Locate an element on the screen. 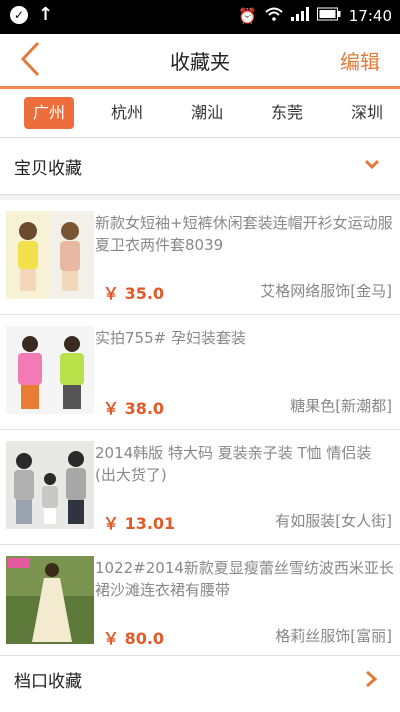 This screenshot has height=712, width=400. clock: 17:40 is located at coordinates (370, 16).